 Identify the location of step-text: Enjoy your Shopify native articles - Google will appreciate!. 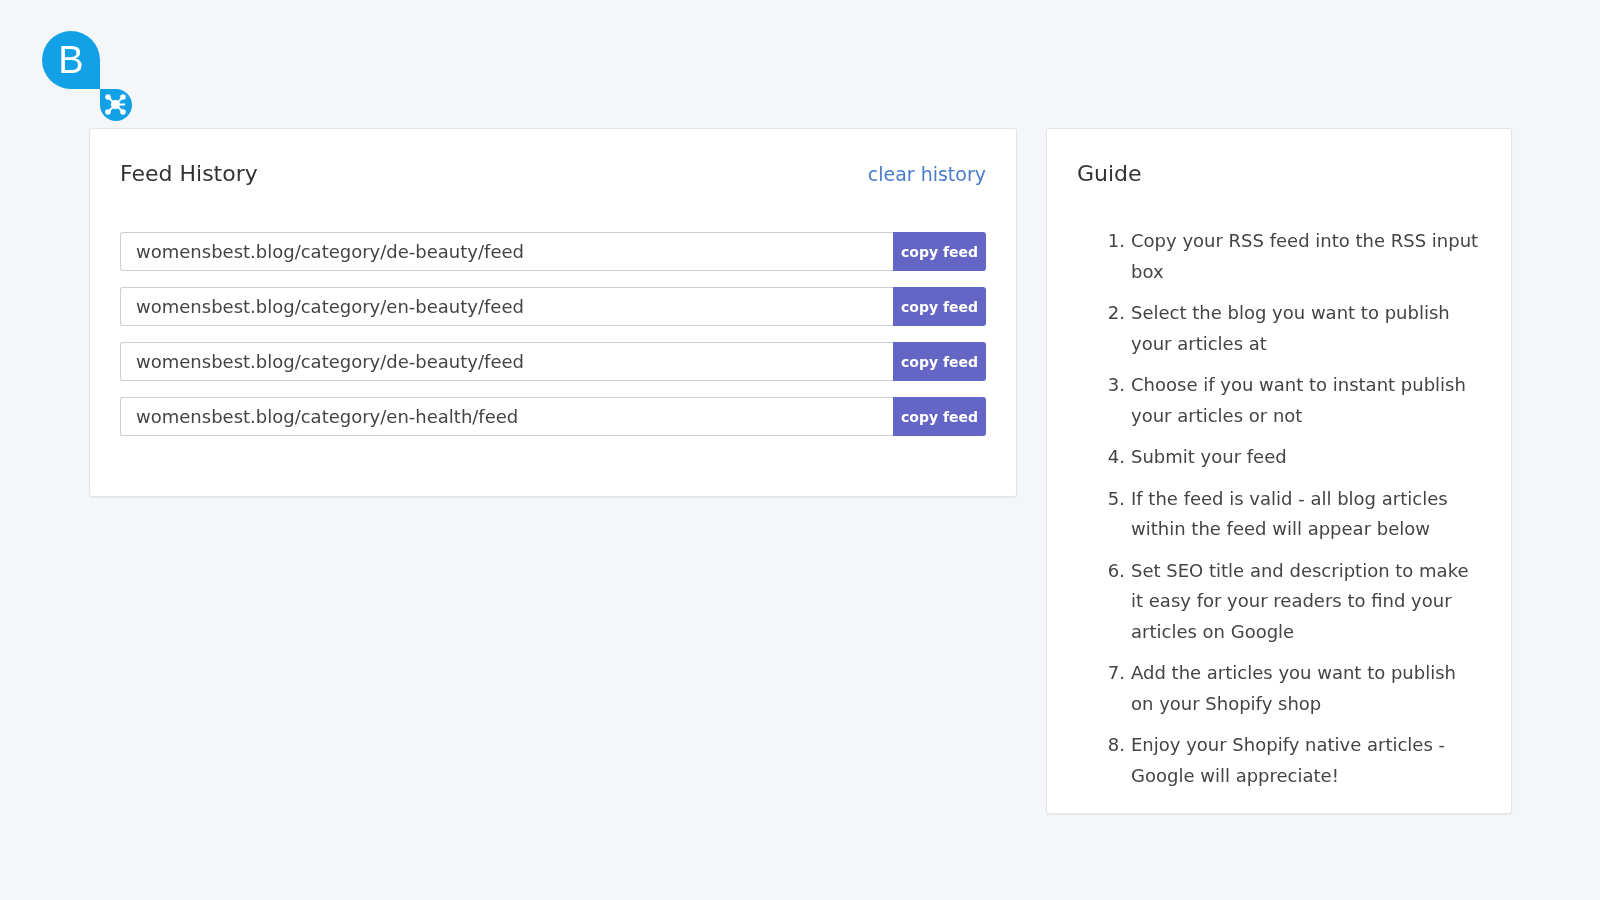
(1289, 760).